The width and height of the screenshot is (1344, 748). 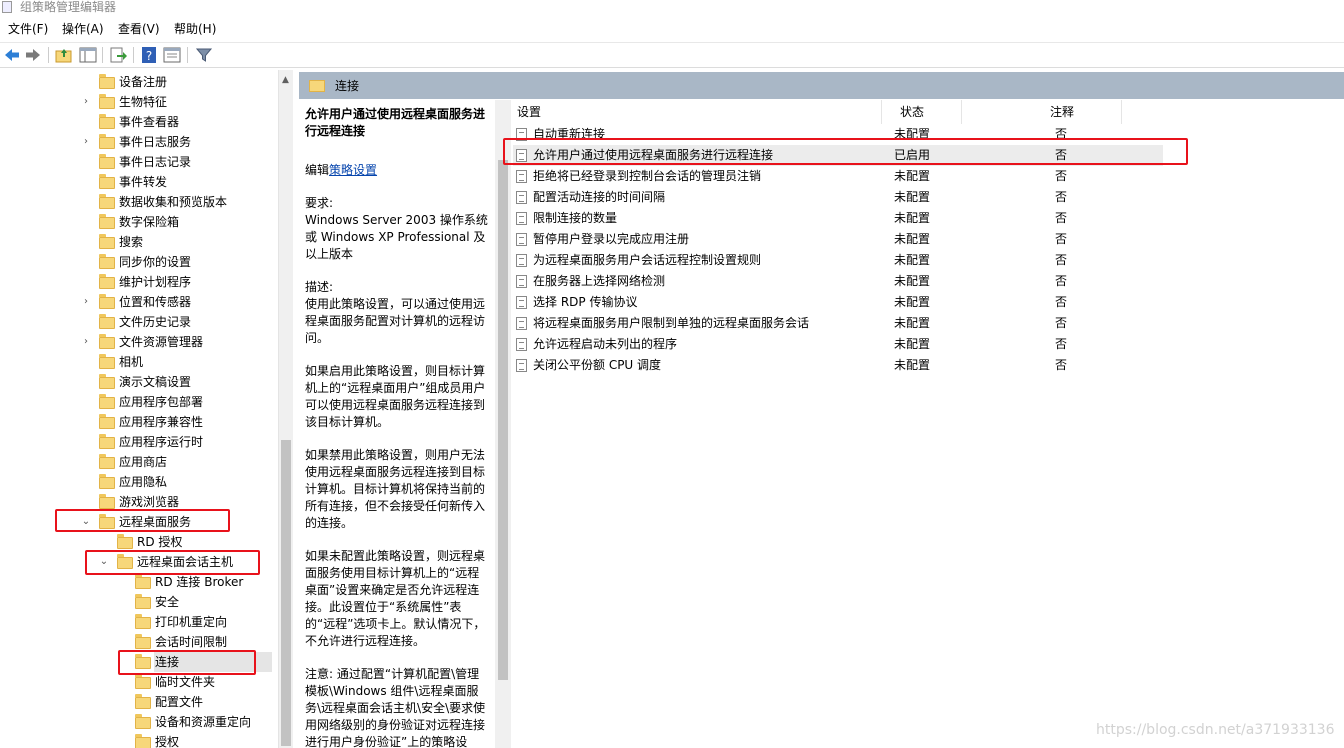 I want to click on tree-node: 应用隐私, so click(x=139, y=482).